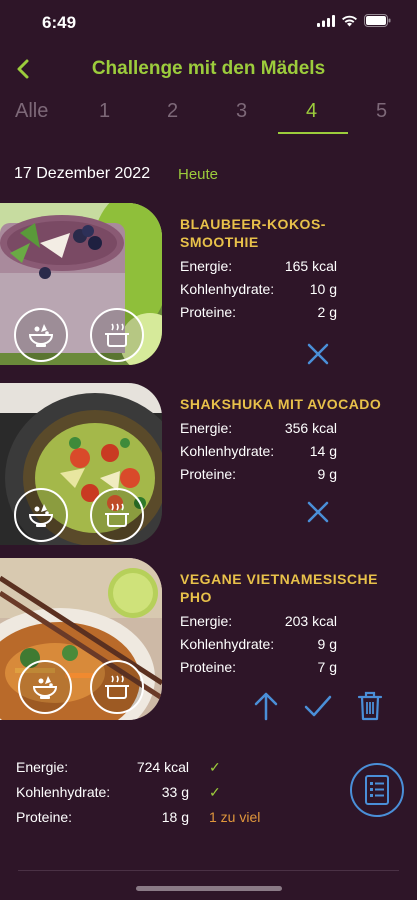  I want to click on summary-row: Proteine: 18 g 1 zu viel, so click(216, 818).